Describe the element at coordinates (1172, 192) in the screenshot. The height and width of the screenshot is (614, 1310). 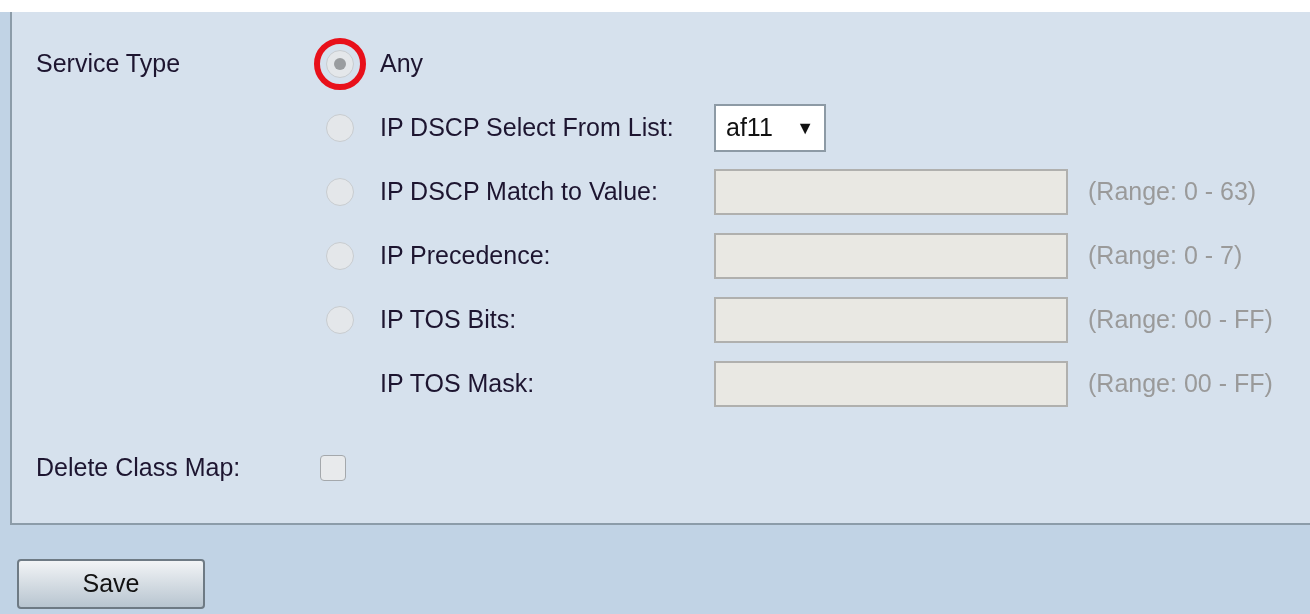
I see `range-hint: (Range: 0 - 63)` at that location.